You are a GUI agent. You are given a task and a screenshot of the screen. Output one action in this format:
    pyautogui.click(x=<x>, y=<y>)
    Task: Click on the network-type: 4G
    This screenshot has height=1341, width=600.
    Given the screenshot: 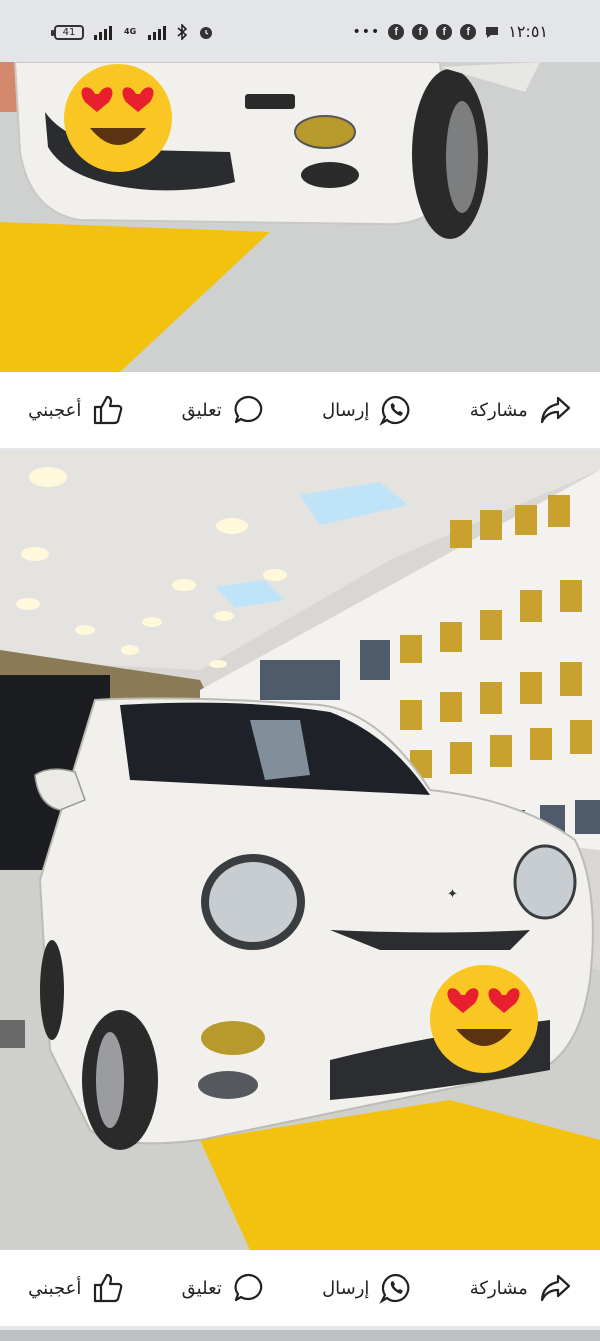 What is the action you would take?
    pyautogui.click(x=130, y=31)
    